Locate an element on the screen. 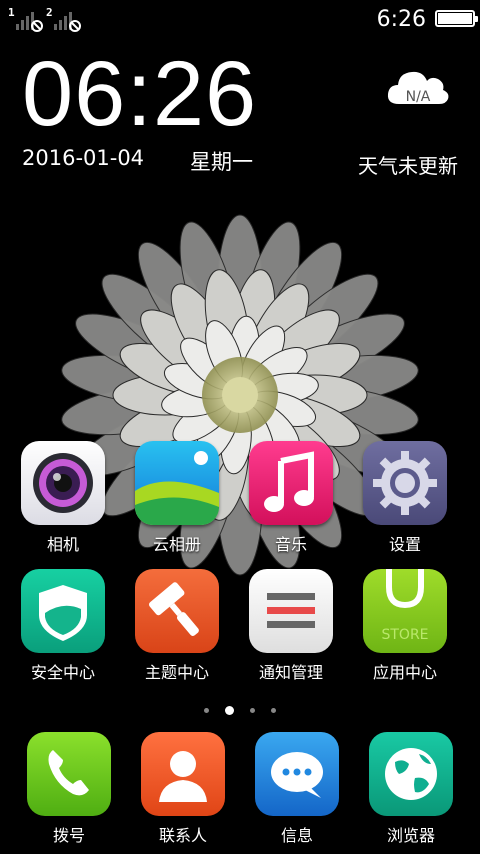 Image resolution: width=480 pixels, height=854 pixels. sim2-signal: 2 is located at coordinates (63, 19).